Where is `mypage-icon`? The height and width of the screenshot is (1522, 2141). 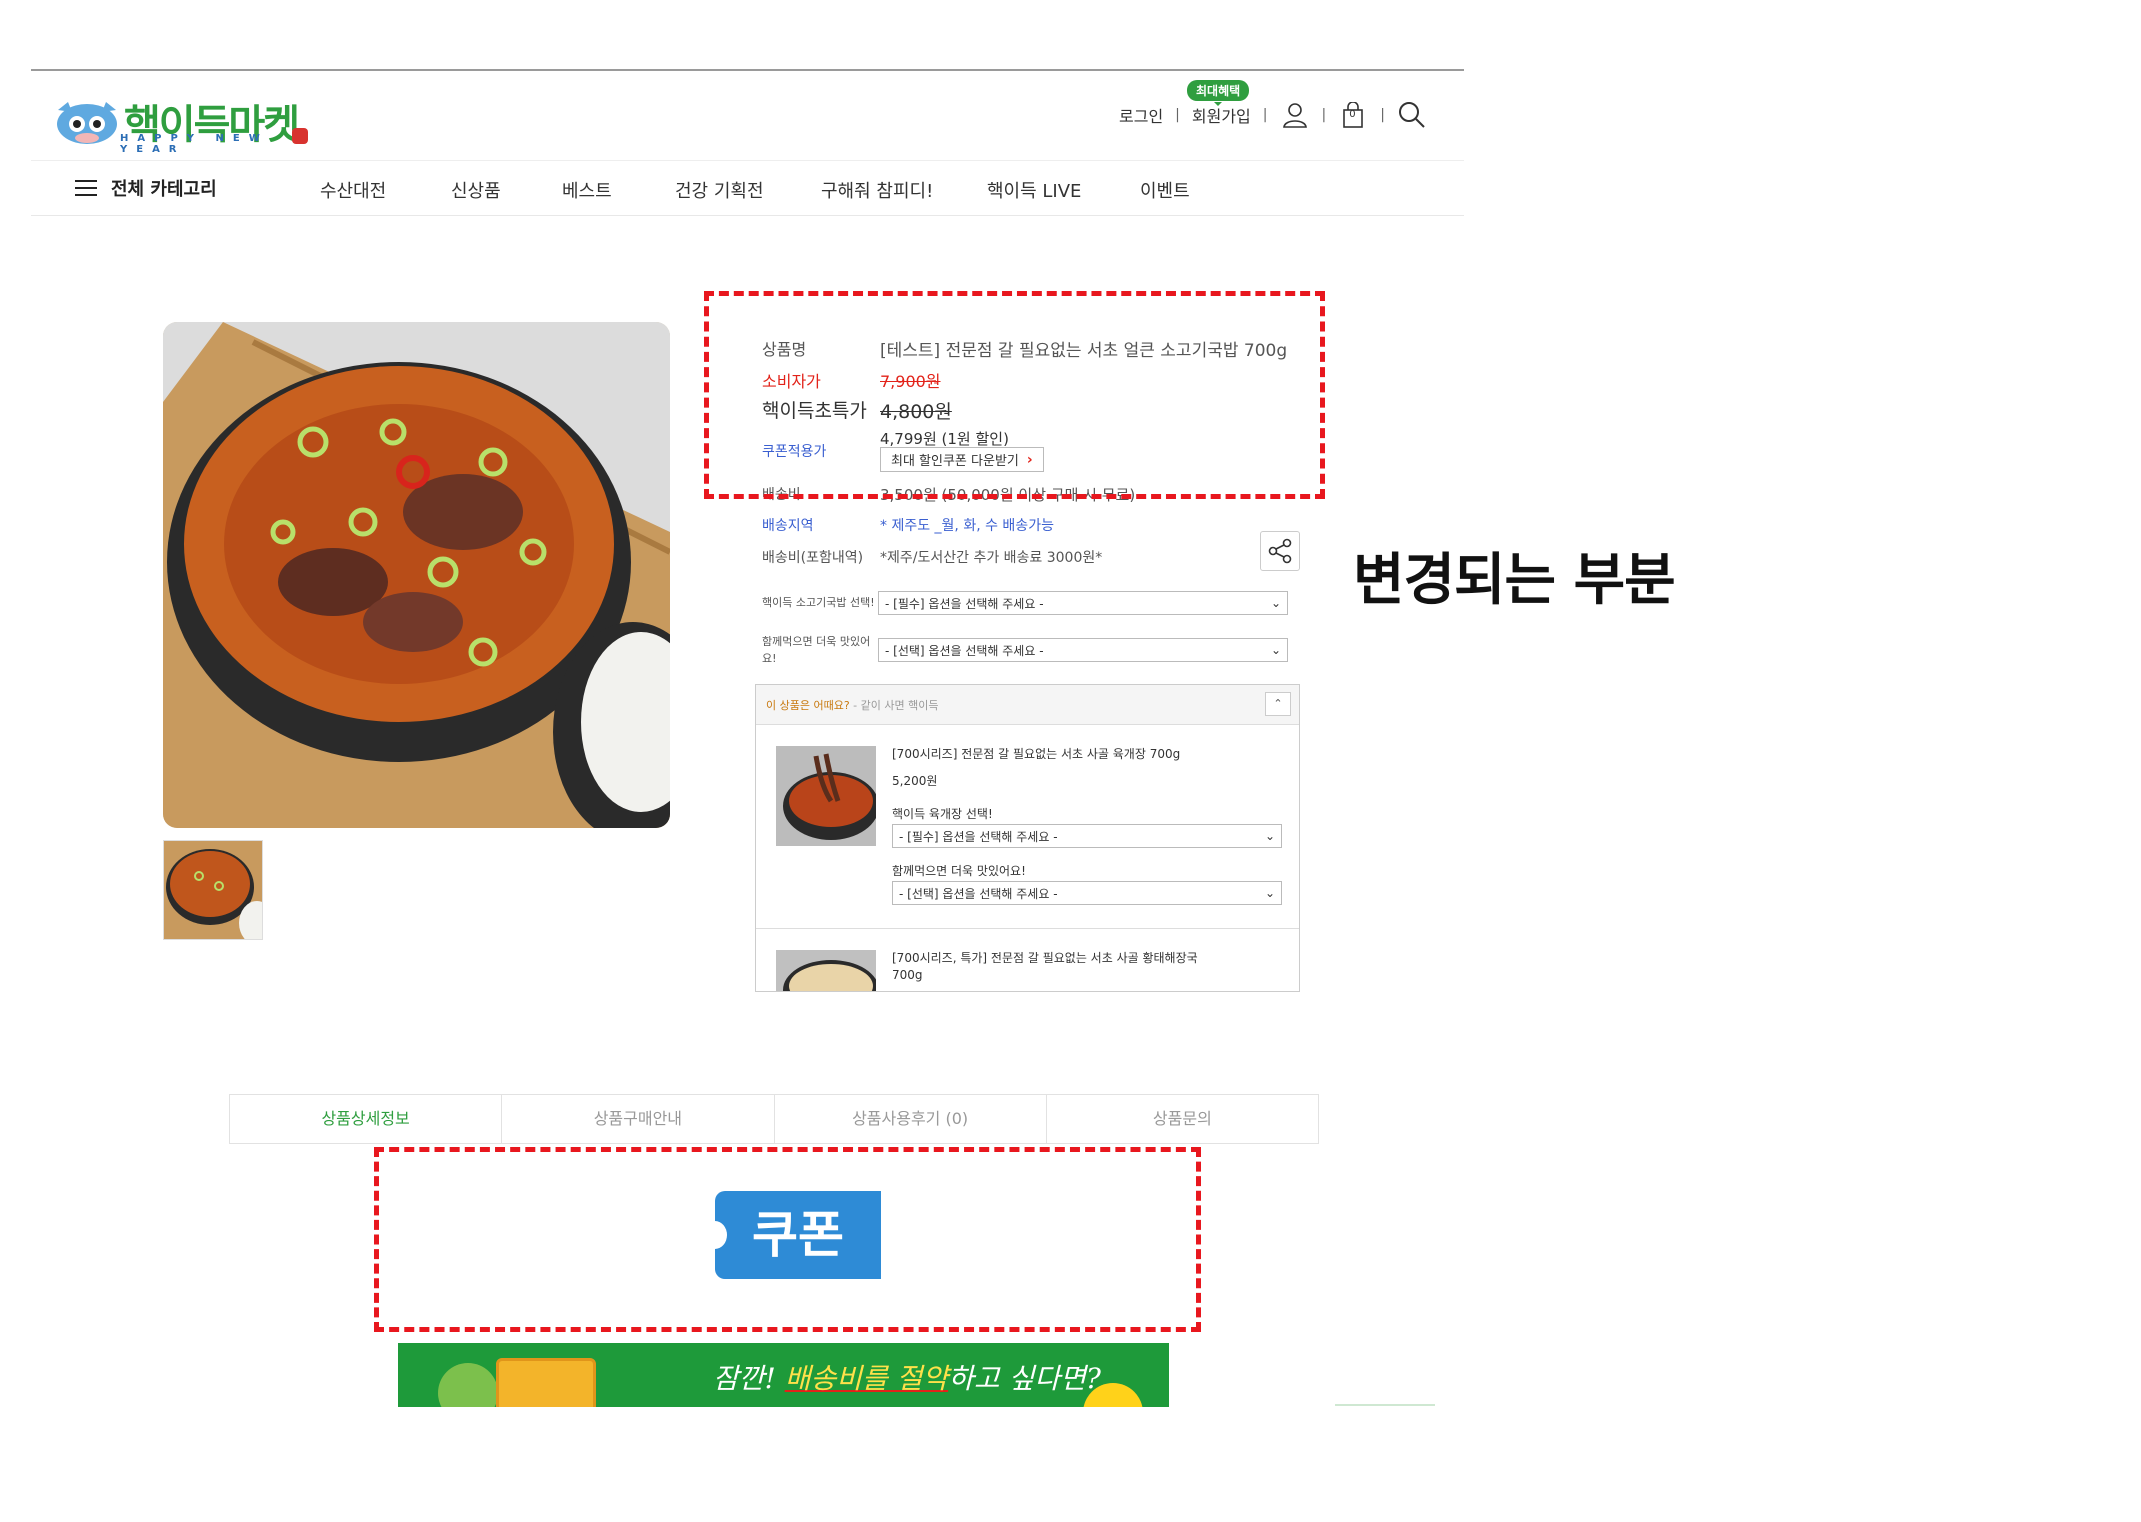 mypage-icon is located at coordinates (1295, 115).